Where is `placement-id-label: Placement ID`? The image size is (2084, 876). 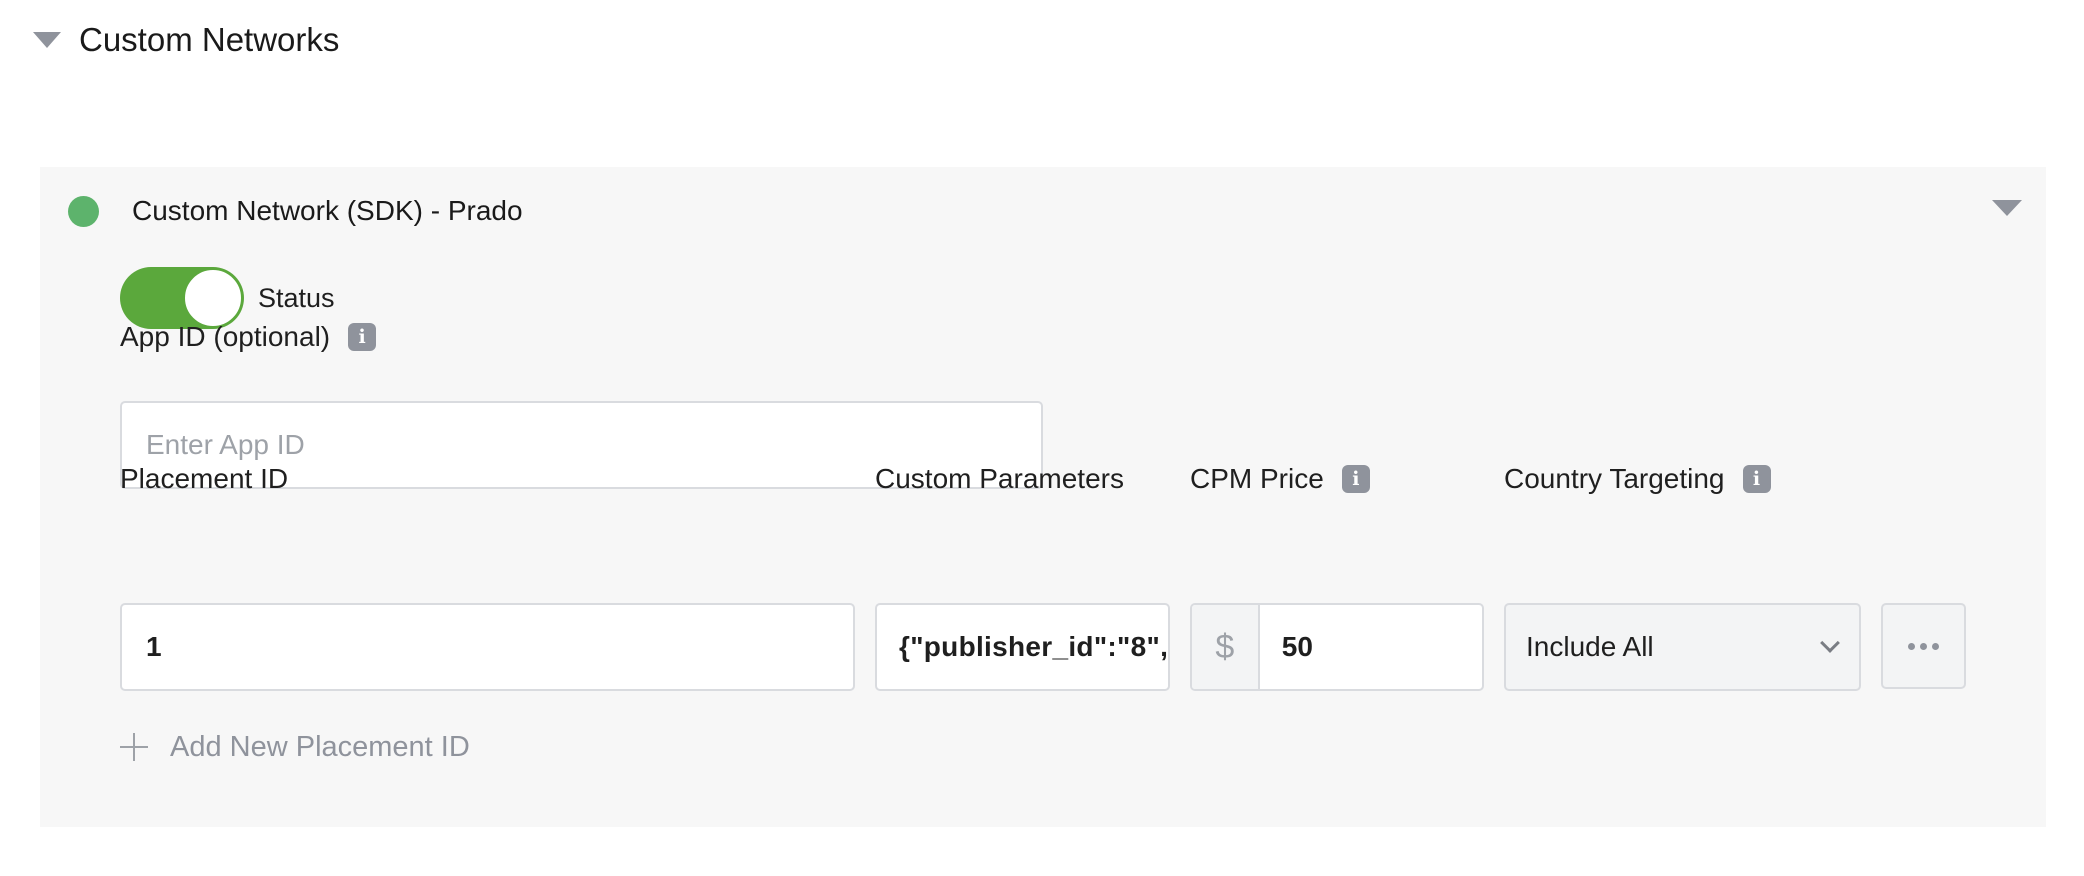
placement-id-label: Placement ID is located at coordinates (204, 478).